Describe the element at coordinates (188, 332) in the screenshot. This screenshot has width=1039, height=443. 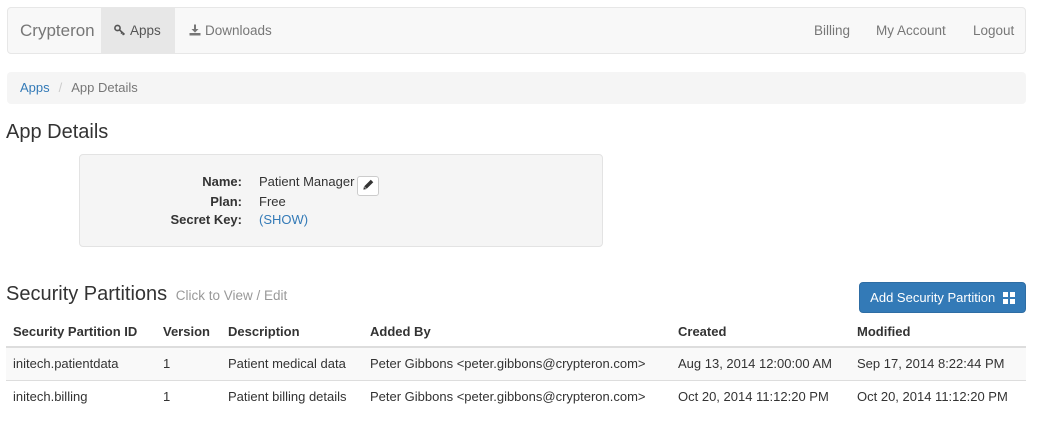
I see `col-version: Version` at that location.